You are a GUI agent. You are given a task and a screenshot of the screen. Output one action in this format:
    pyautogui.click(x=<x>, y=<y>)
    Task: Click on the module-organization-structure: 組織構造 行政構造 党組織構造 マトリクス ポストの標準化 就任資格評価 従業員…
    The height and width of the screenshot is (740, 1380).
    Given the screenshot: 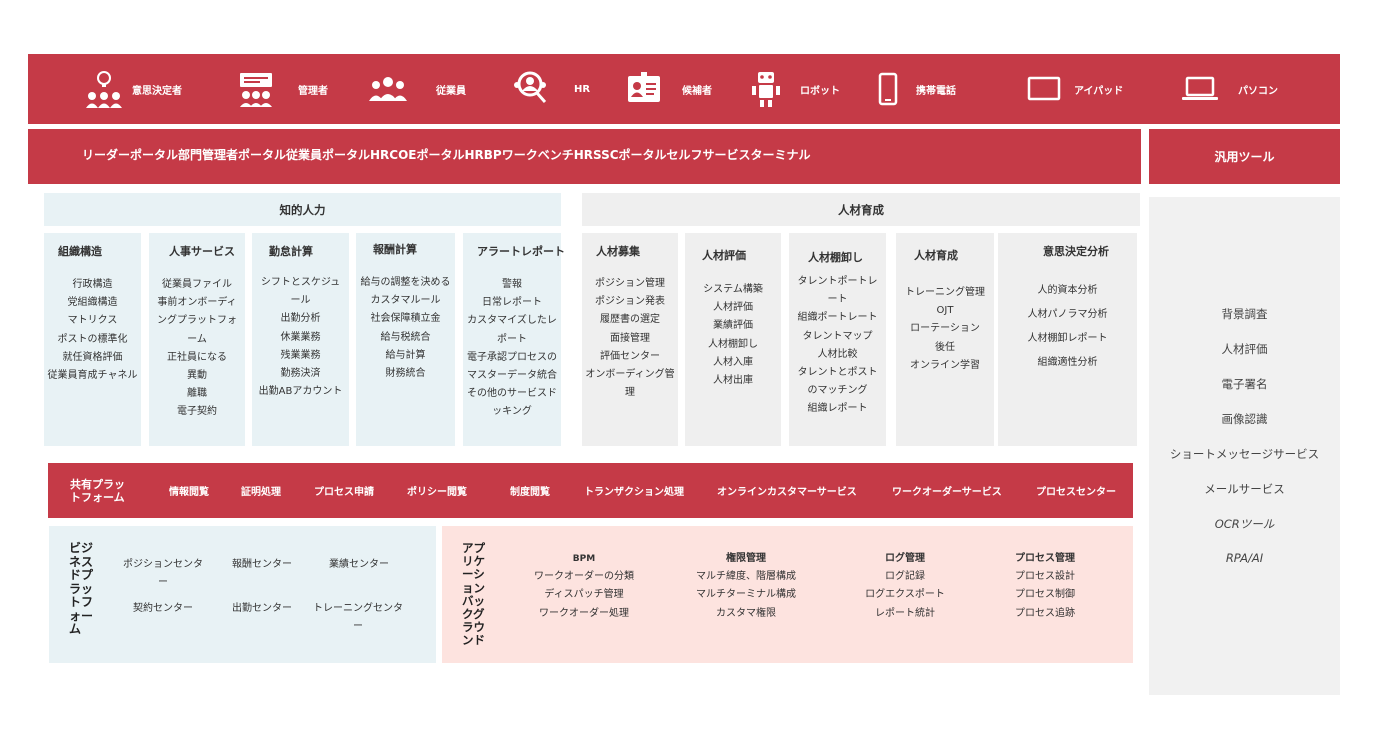 What is the action you would take?
    pyautogui.click(x=92, y=339)
    